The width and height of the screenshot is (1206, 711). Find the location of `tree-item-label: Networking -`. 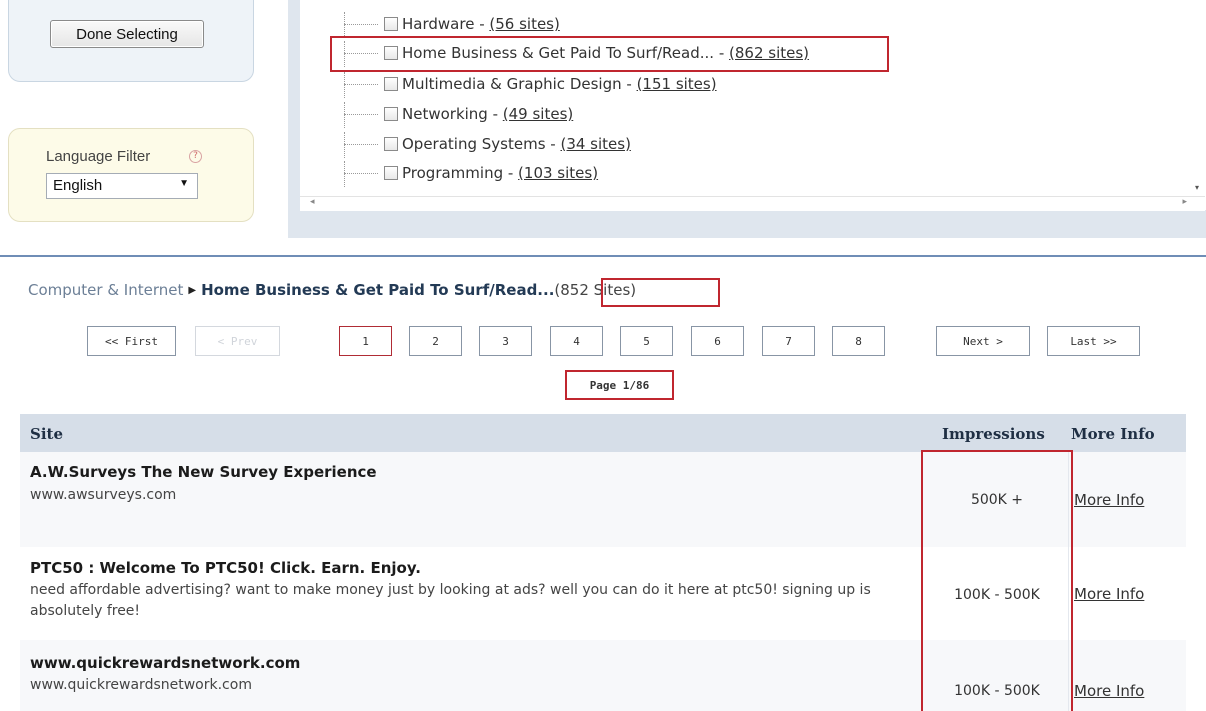

tree-item-label: Networking - is located at coordinates (452, 114).